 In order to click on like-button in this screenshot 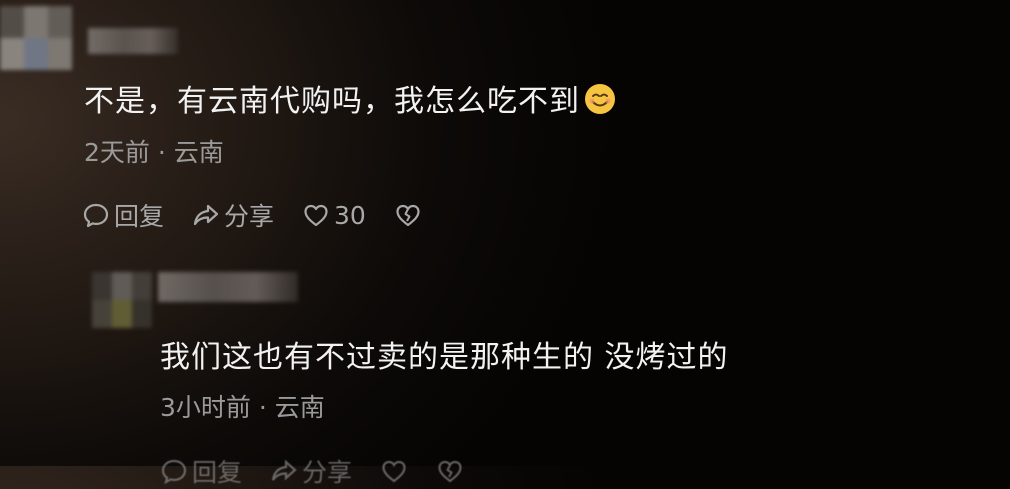, I will do `click(394, 471)`.